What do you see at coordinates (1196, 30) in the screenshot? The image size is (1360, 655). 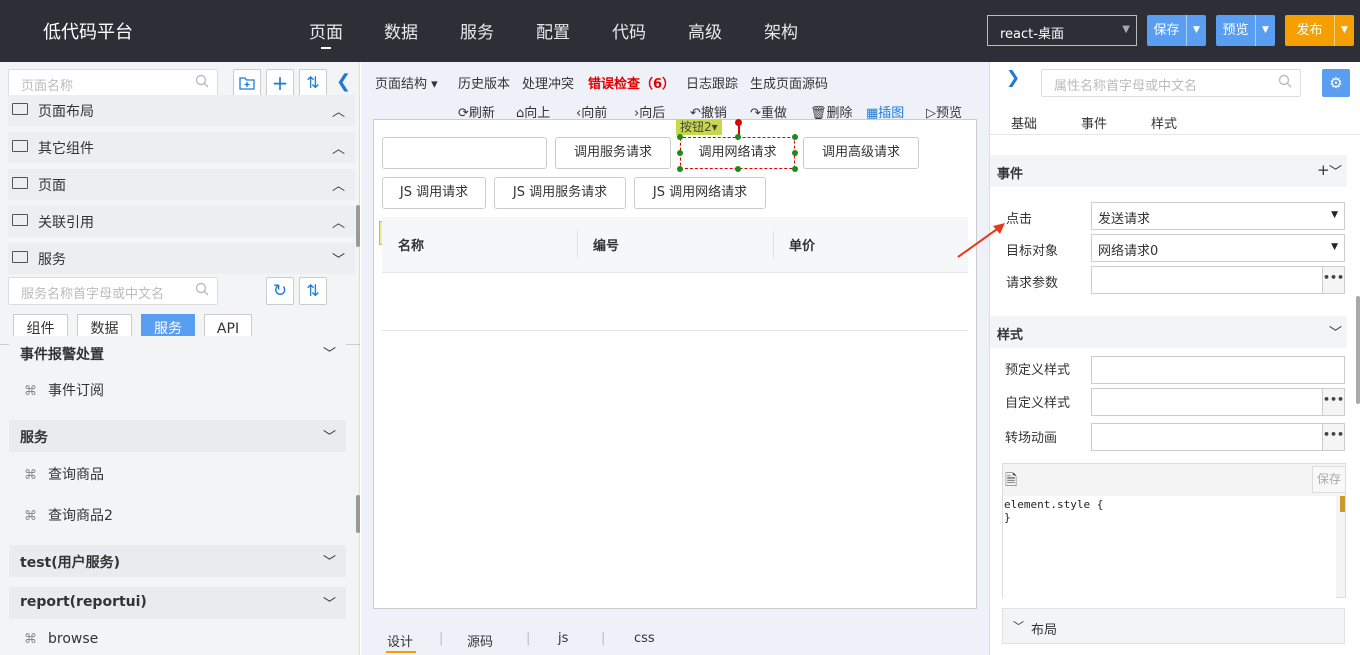 I see `save-dropdown-icon: ▼` at bounding box center [1196, 30].